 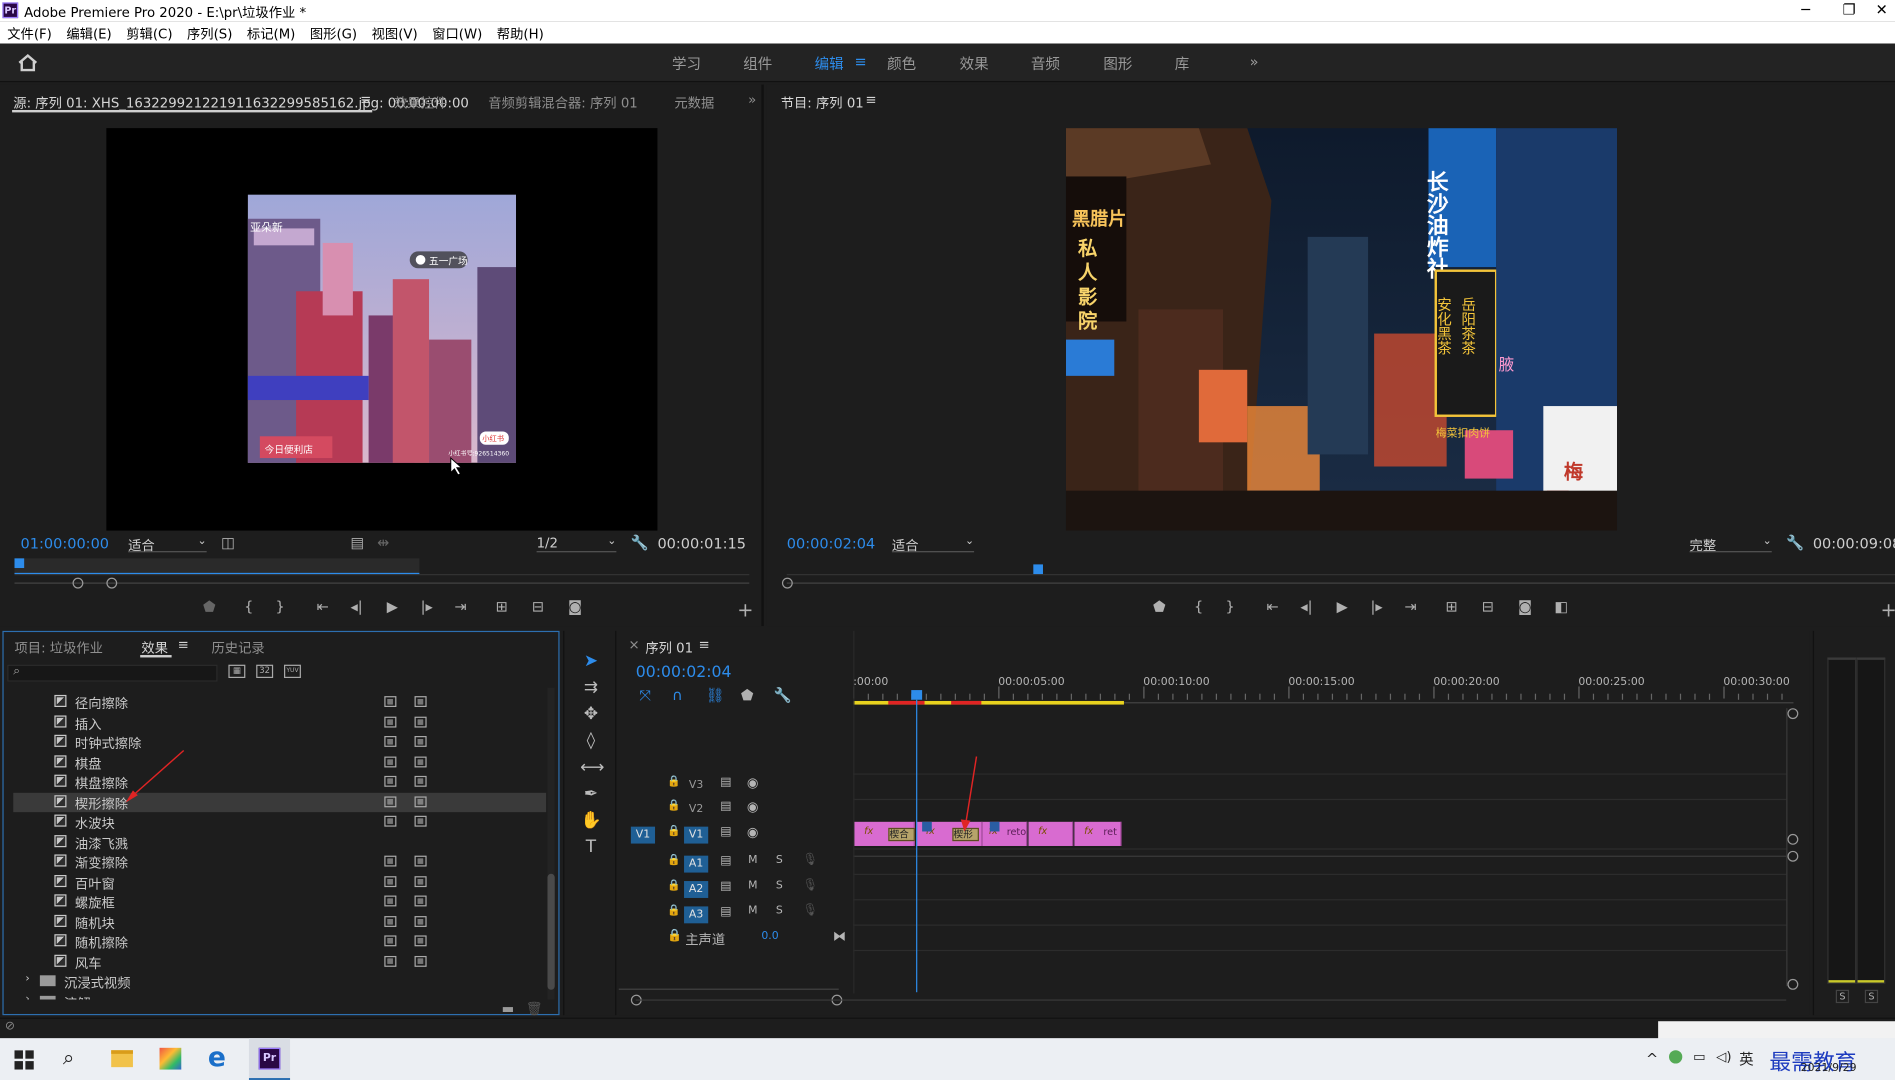 I want to click on track-target-a3: A3, so click(x=696, y=915).